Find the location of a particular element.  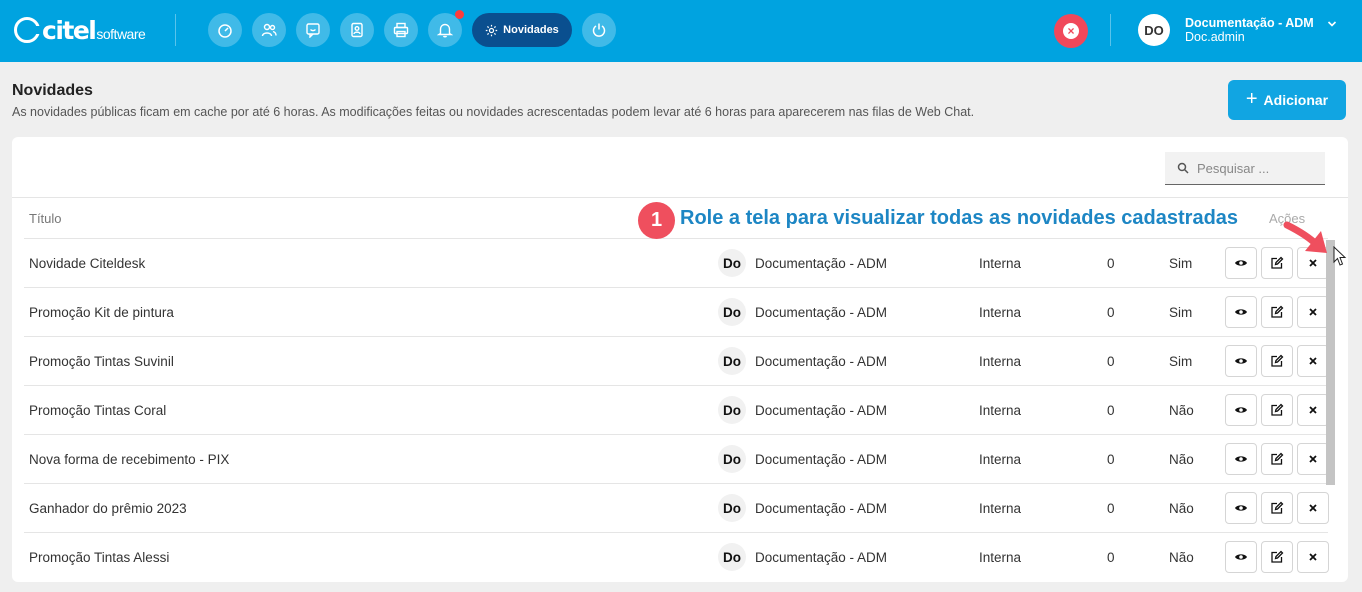

power-icon is located at coordinates (599, 30).